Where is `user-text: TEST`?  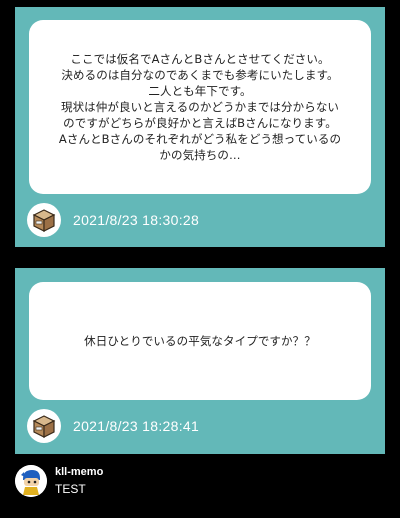
user-text: TEST is located at coordinates (70, 489).